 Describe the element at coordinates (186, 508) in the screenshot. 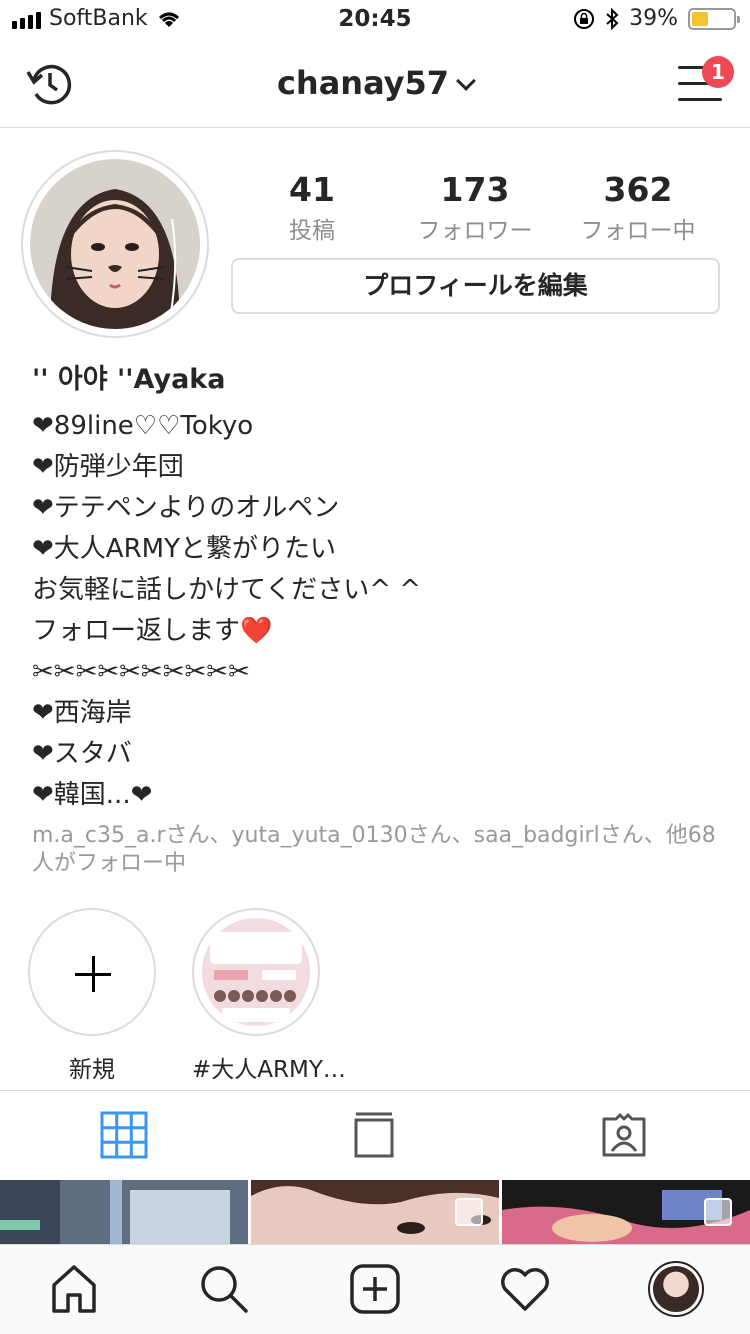

I see `bio-line: ❤テテペンよりのオルペン` at that location.